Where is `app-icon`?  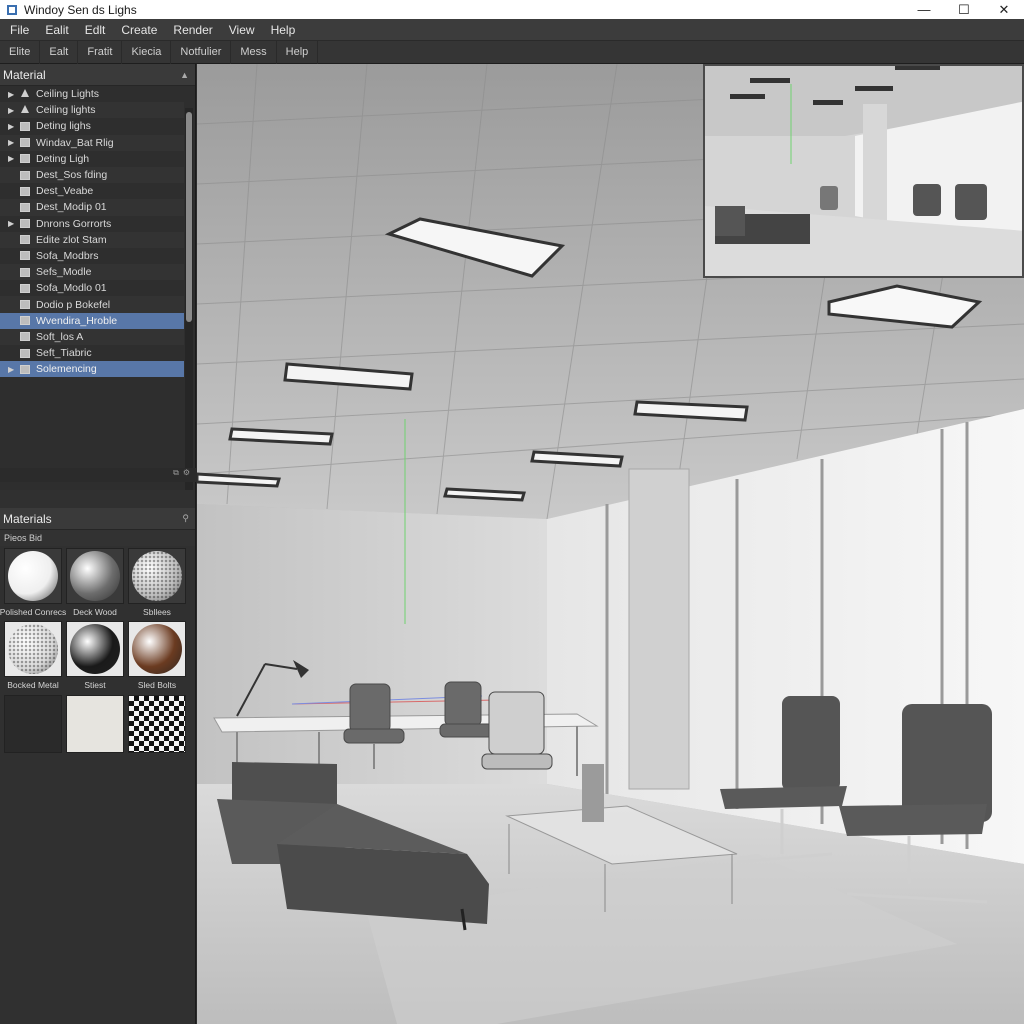 app-icon is located at coordinates (12, 9).